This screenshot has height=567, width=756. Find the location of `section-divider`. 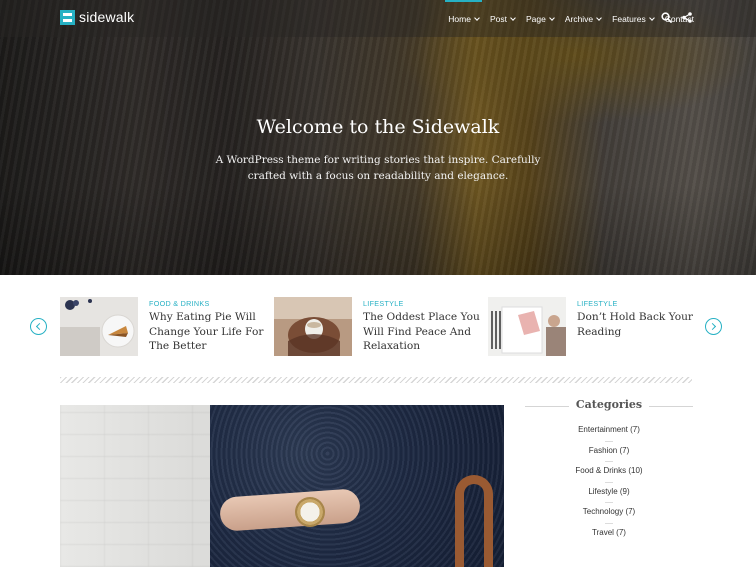

section-divider is located at coordinates (376, 380).